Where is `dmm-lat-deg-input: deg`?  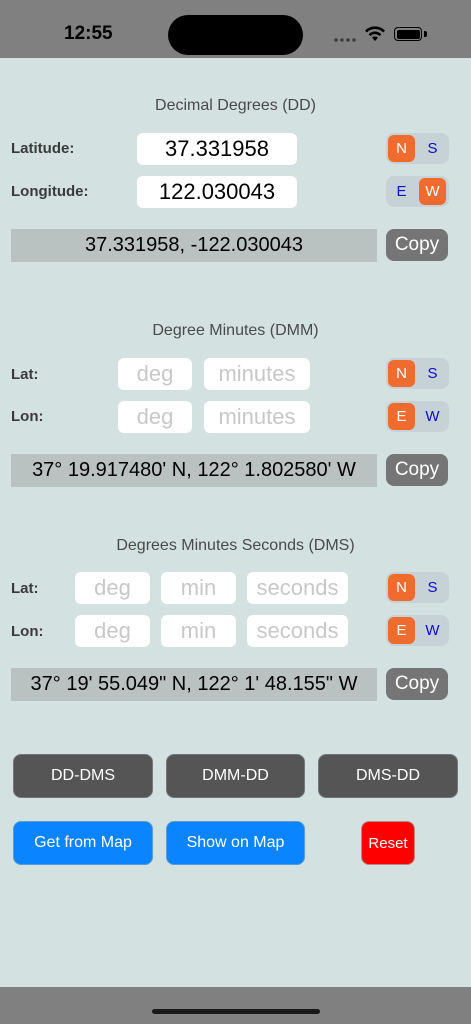 dmm-lat-deg-input: deg is located at coordinates (155, 374).